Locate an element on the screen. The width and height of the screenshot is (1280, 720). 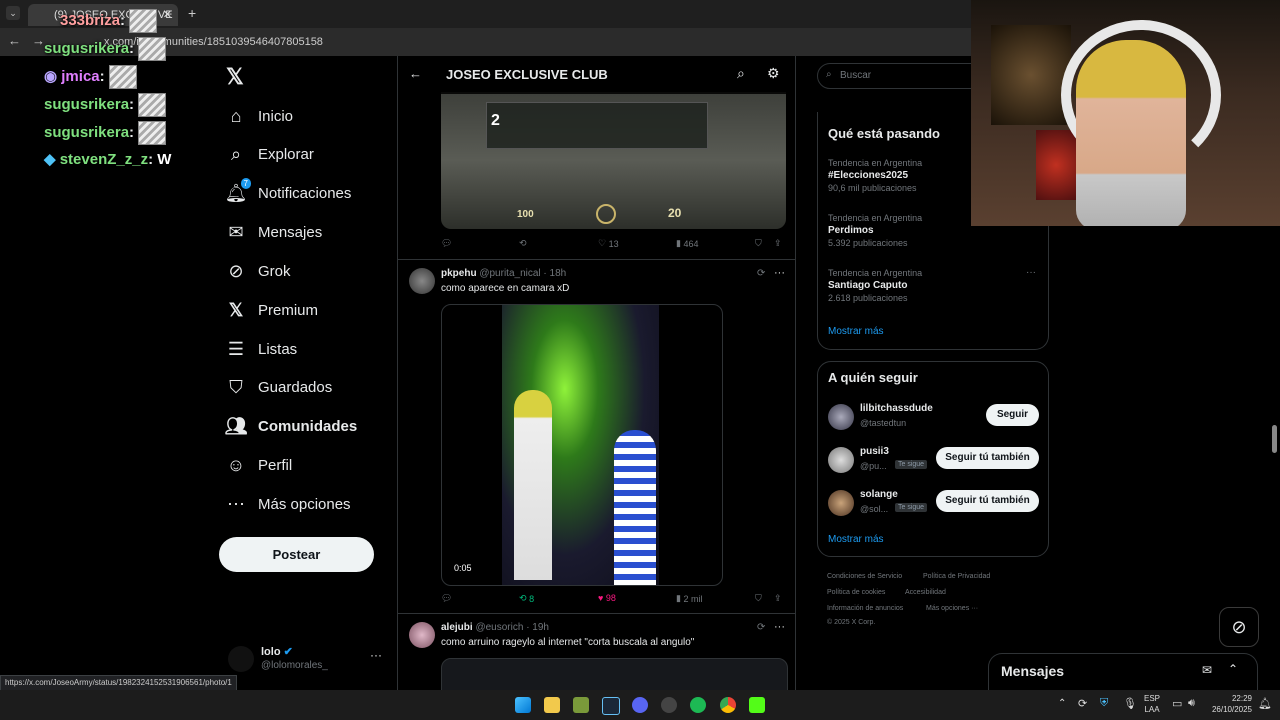
gear-icon: ⚙ is located at coordinates (773, 73).